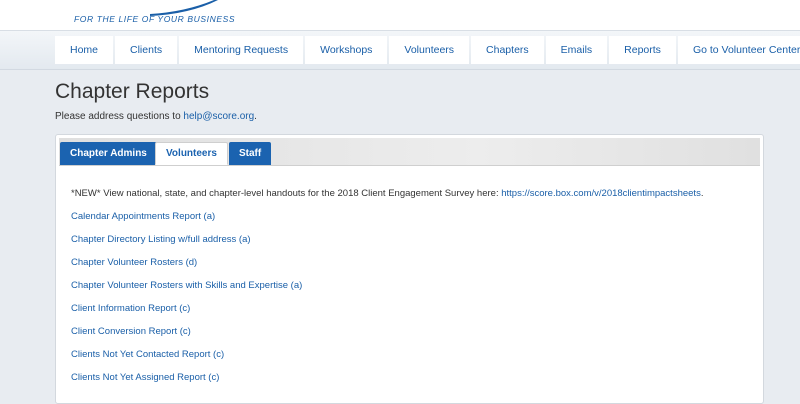  Describe the element at coordinates (507, 50) in the screenshot. I see `nav-chapters: Chapters` at that location.